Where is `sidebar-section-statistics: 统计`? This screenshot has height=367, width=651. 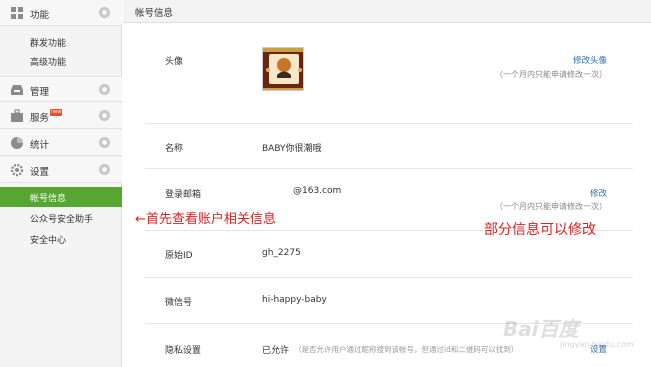
sidebar-section-statistics: 统计 is located at coordinates (61, 143).